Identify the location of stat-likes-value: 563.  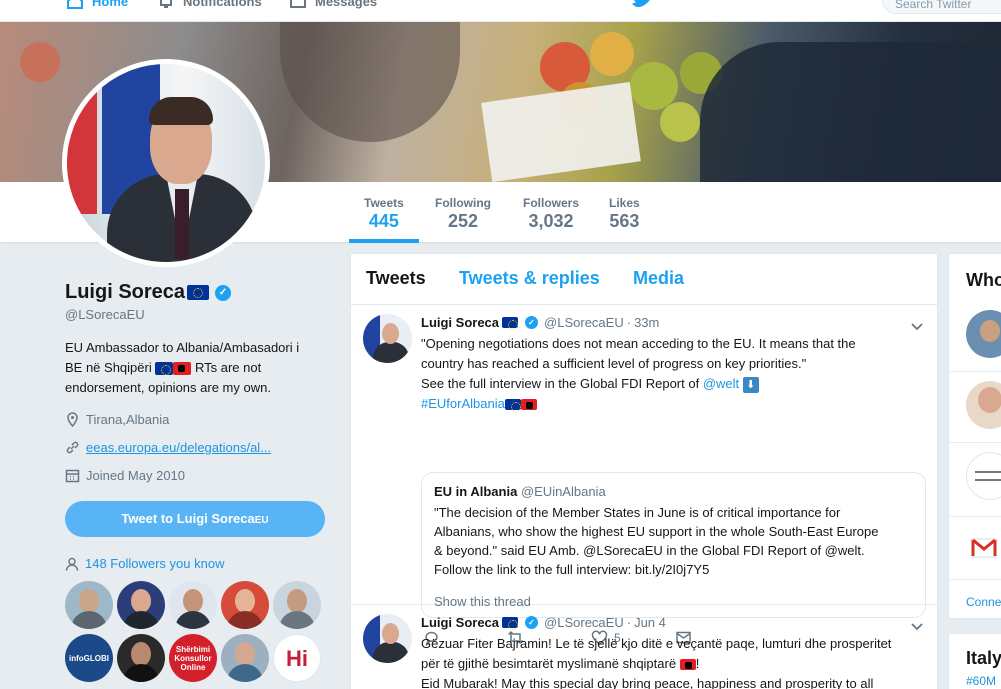
(624, 221).